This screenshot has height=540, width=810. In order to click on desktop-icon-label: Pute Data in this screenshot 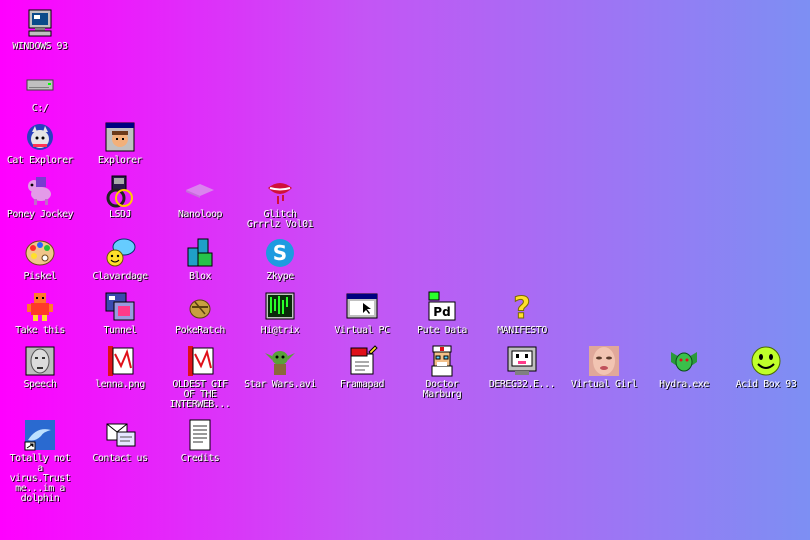, I will do `click(442, 330)`.